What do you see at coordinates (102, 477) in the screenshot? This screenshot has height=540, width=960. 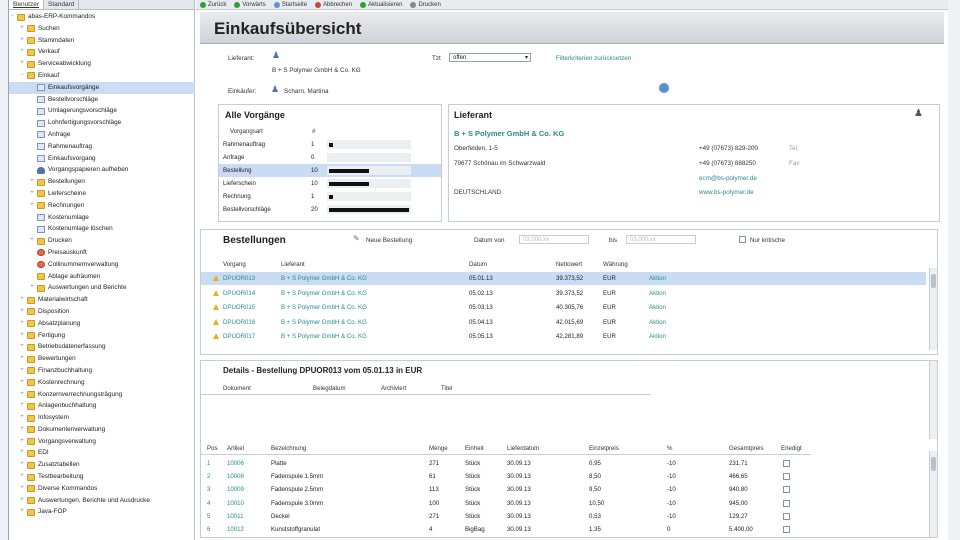 I see `tree-item: + Testbearbeitung` at bounding box center [102, 477].